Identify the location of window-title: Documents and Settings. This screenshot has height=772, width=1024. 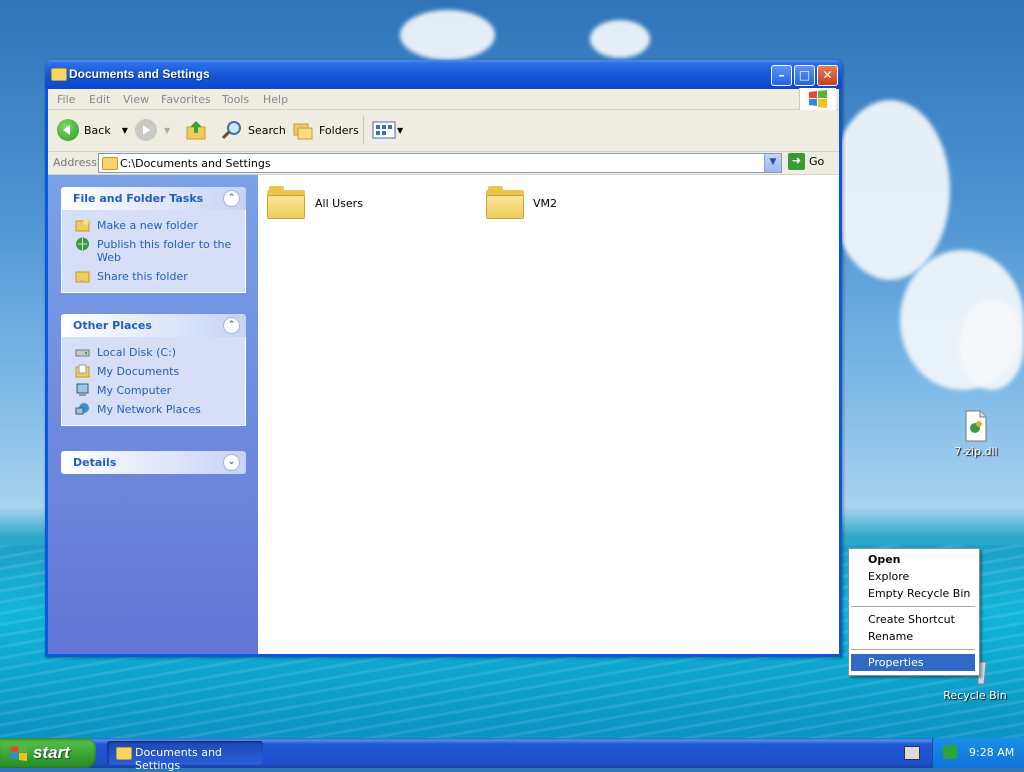
(139, 74).